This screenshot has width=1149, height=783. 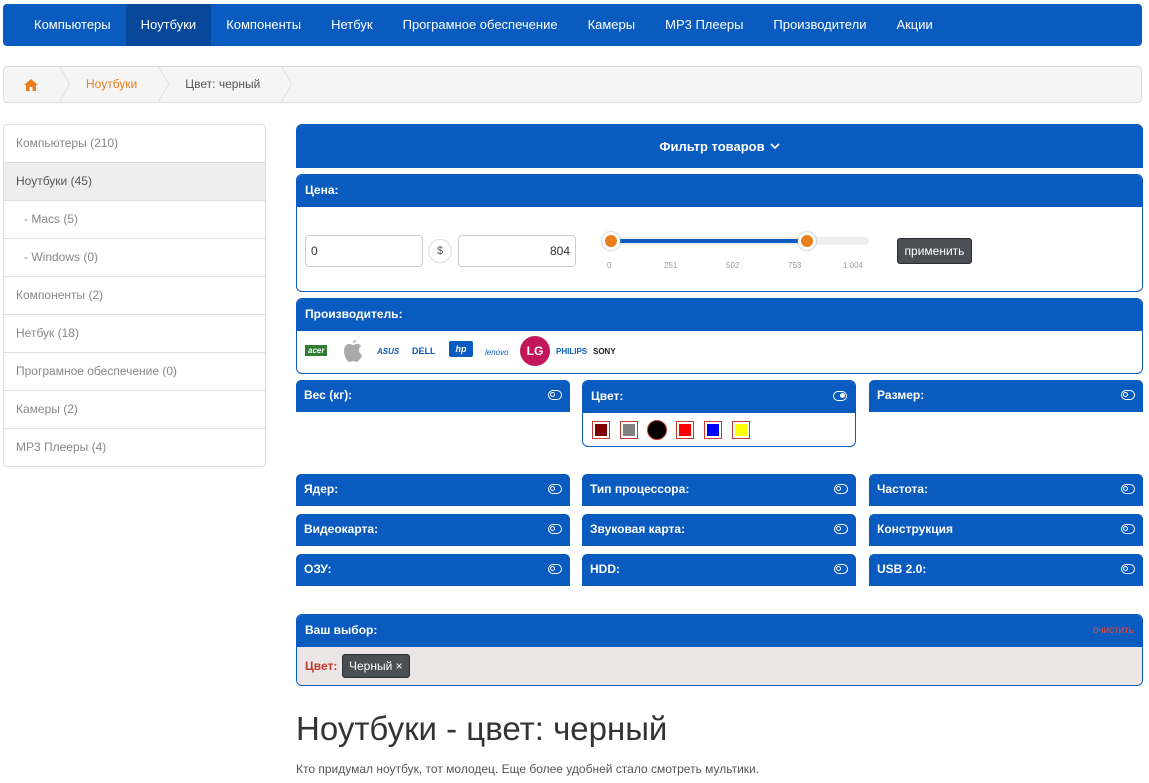 I want to click on filter-toggle-button: Фильтр товаров, so click(x=719, y=146).